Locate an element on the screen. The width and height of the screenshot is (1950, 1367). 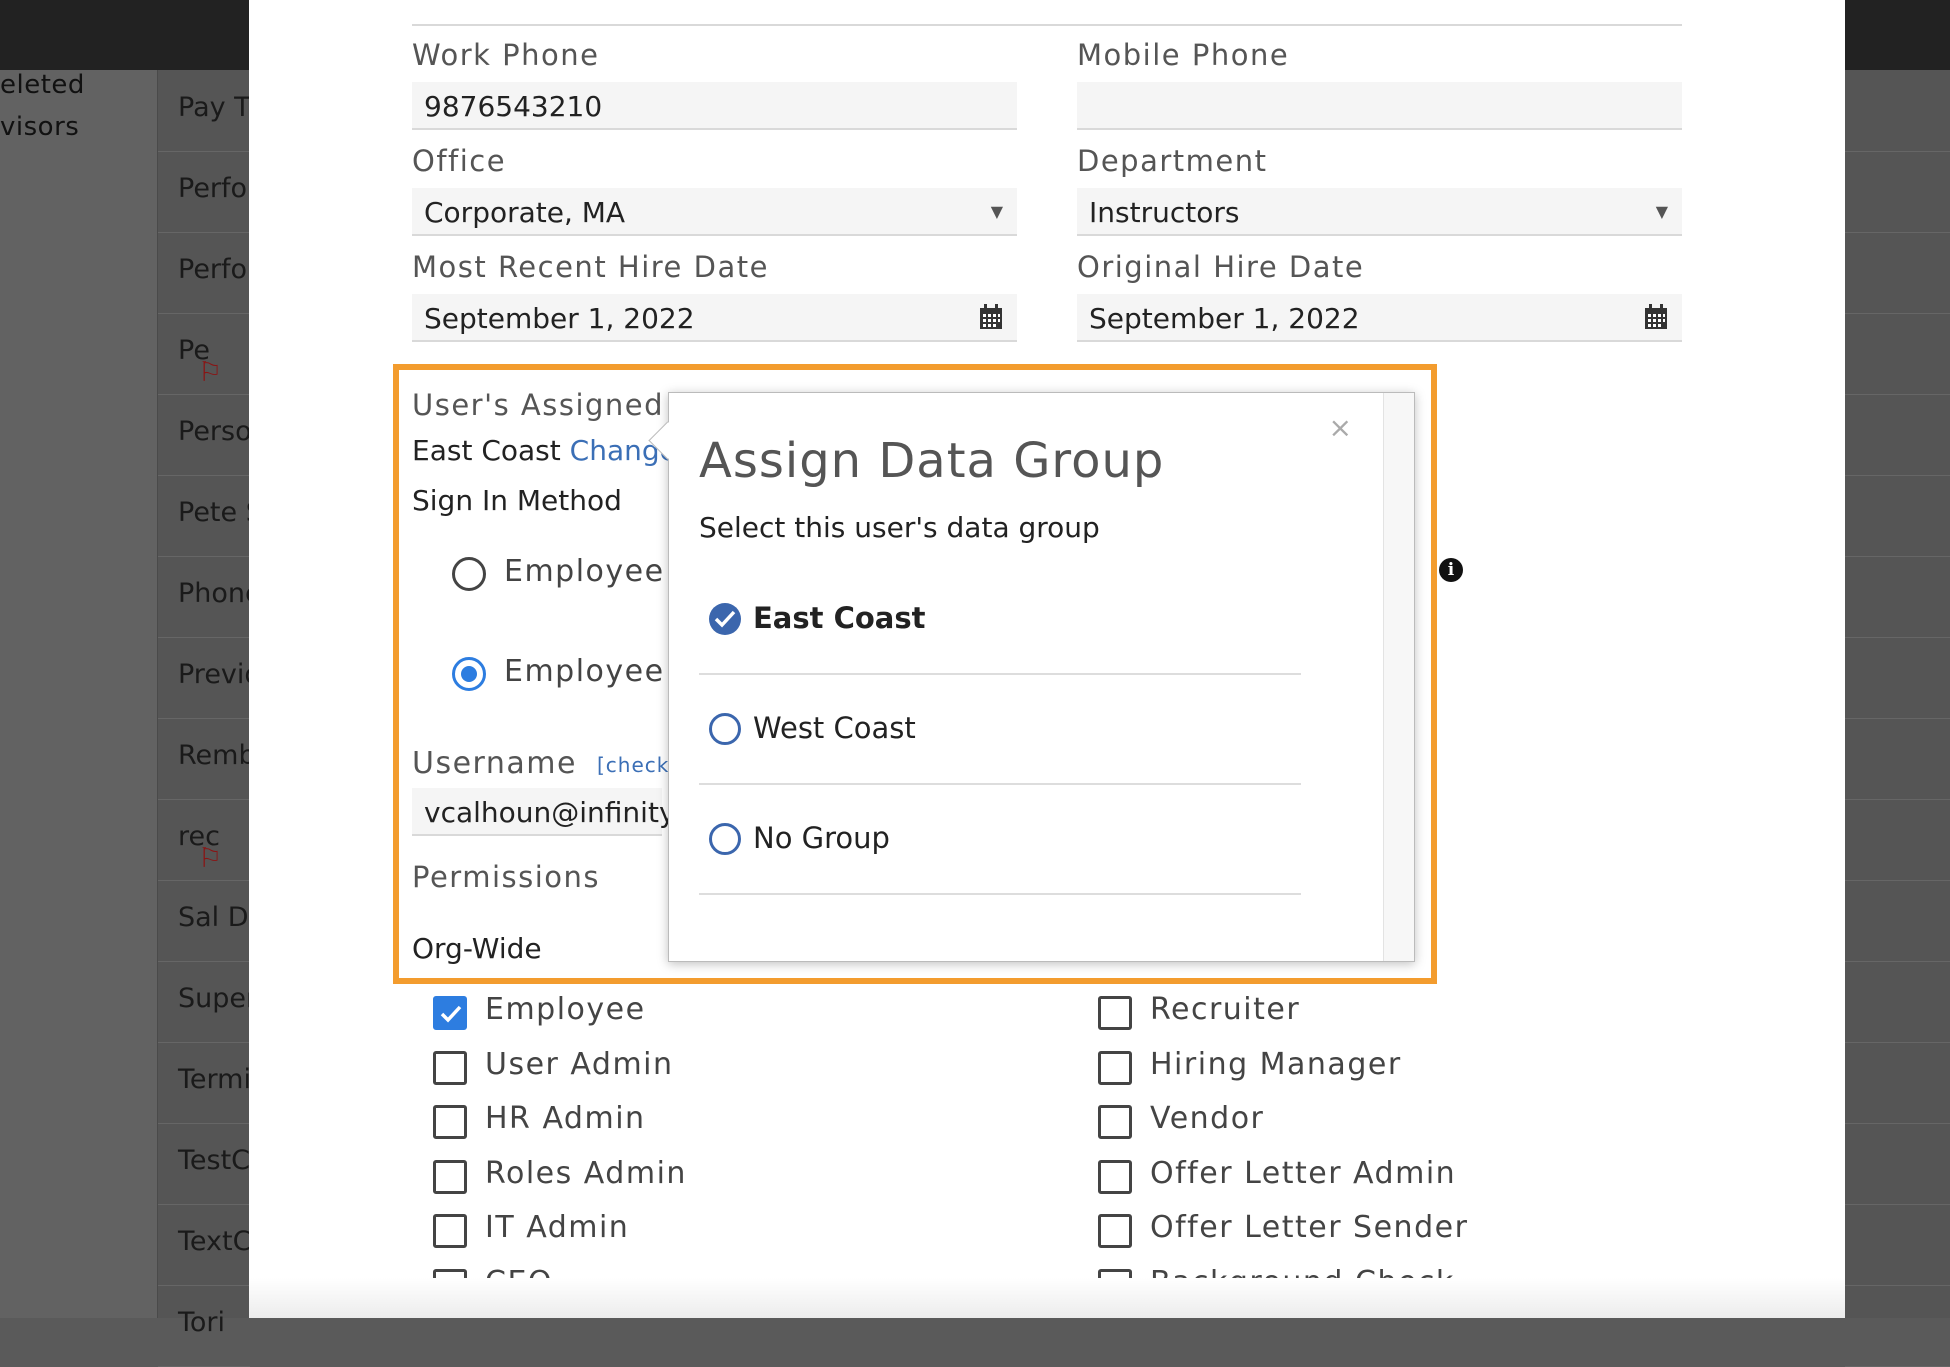
department-value: Instructors is located at coordinates (1164, 212).